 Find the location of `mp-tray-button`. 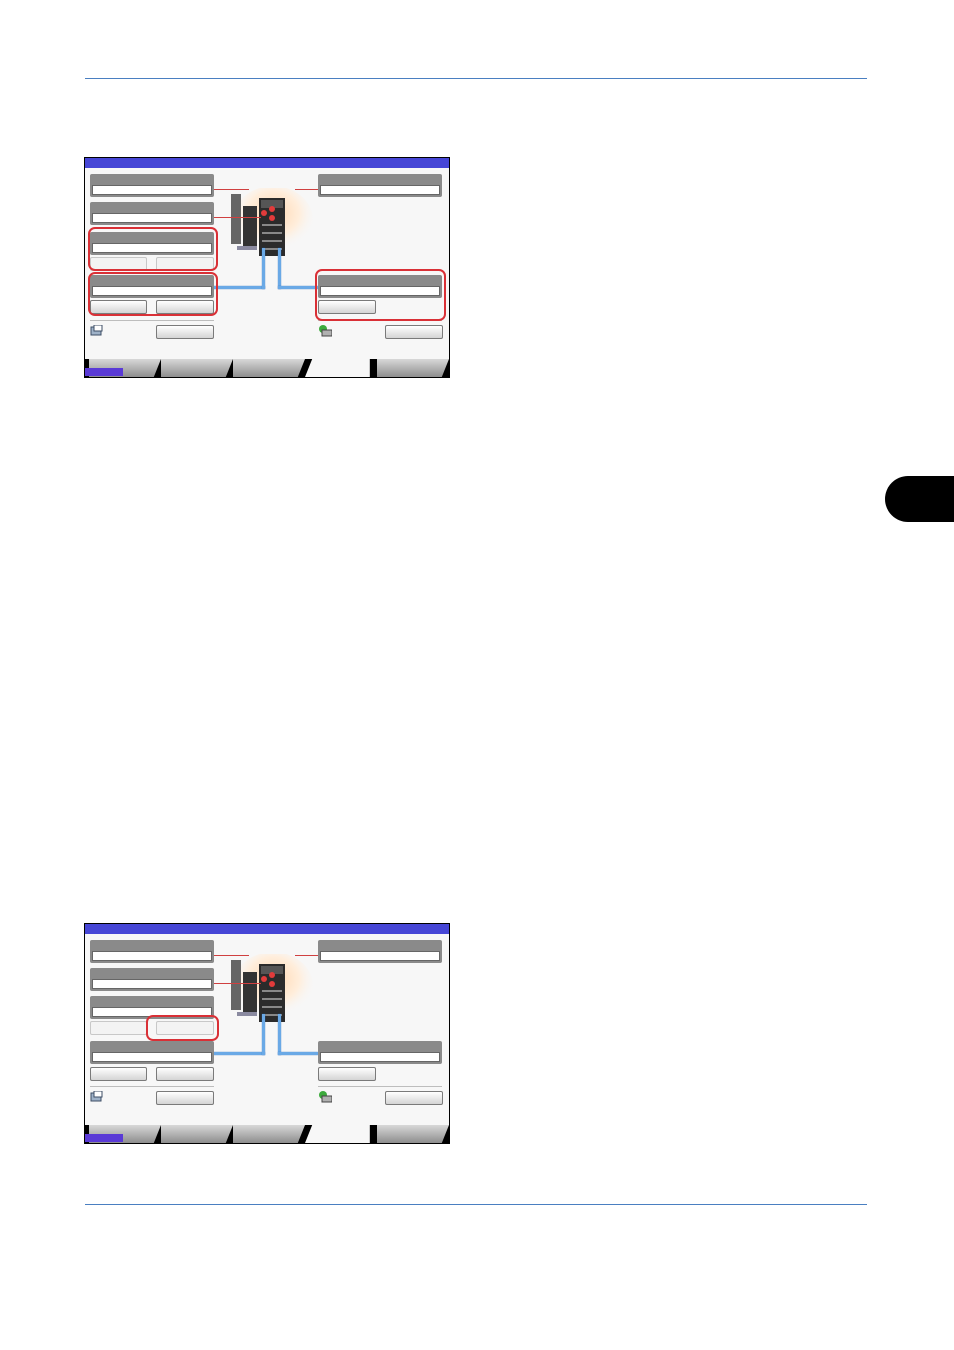

mp-tray-button is located at coordinates (347, 1074).